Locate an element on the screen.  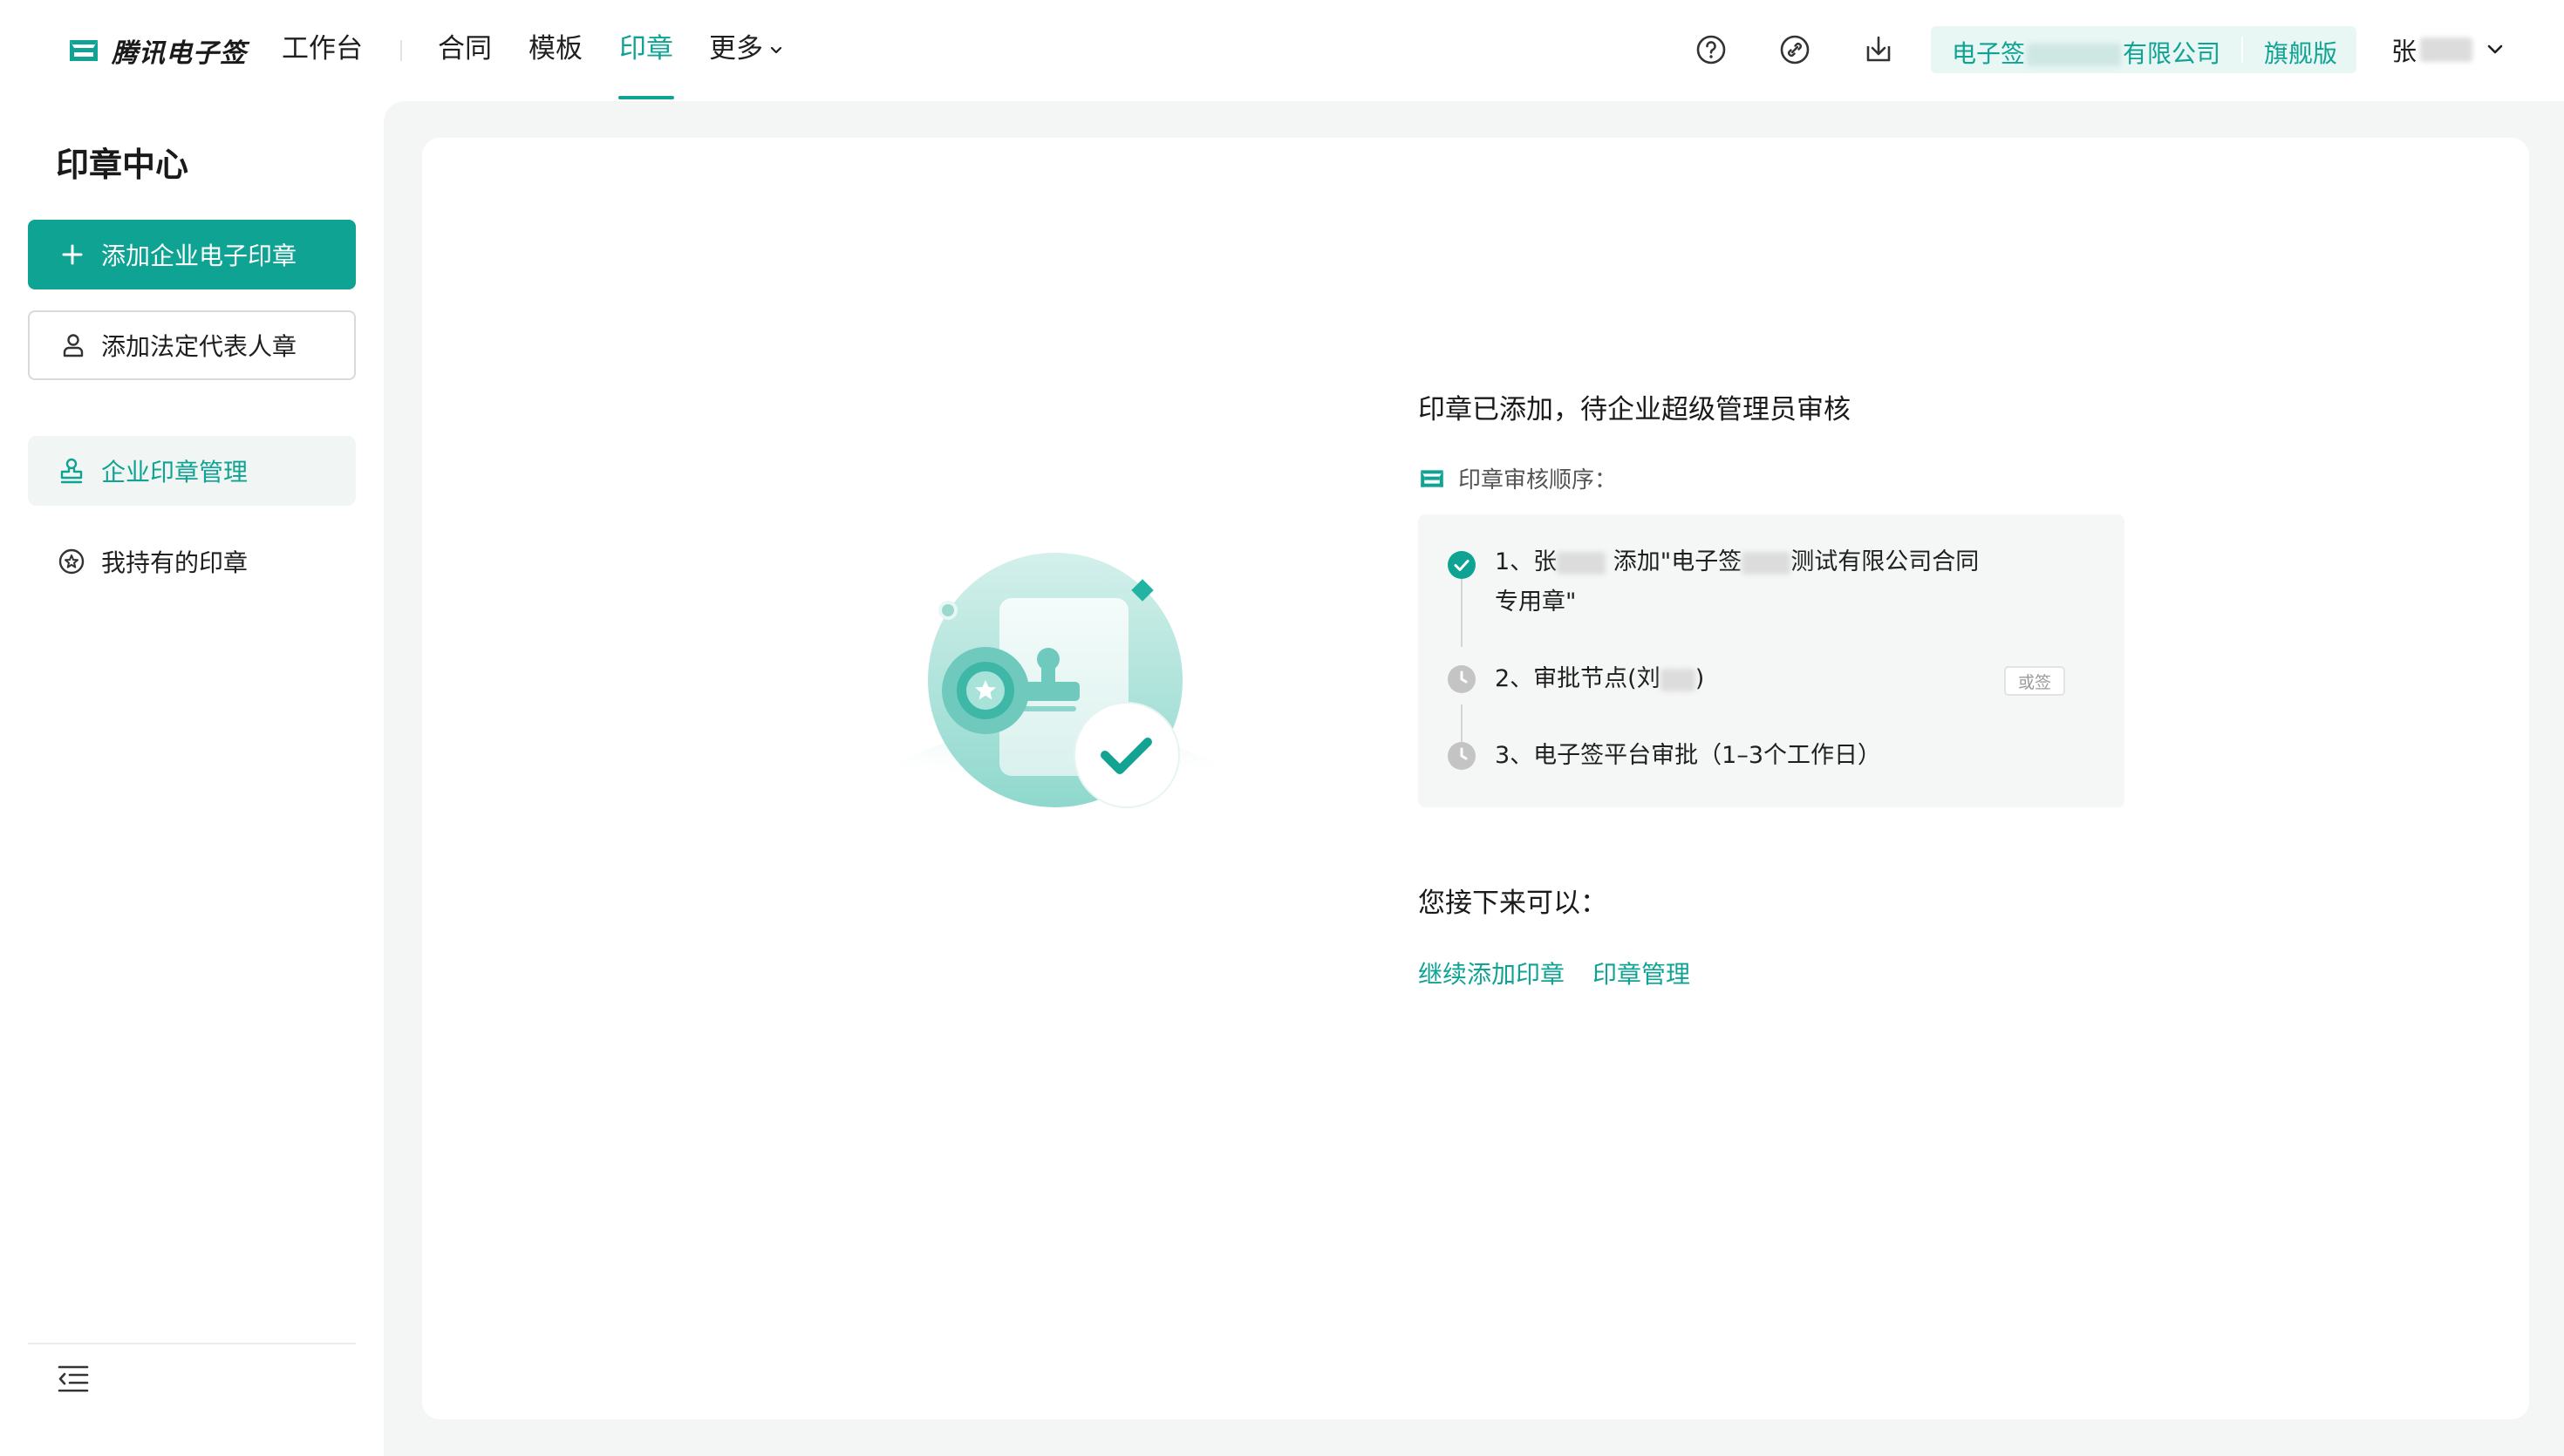
sidebar-item-company-seal-management: 企业印章管理 is located at coordinates (192, 471).